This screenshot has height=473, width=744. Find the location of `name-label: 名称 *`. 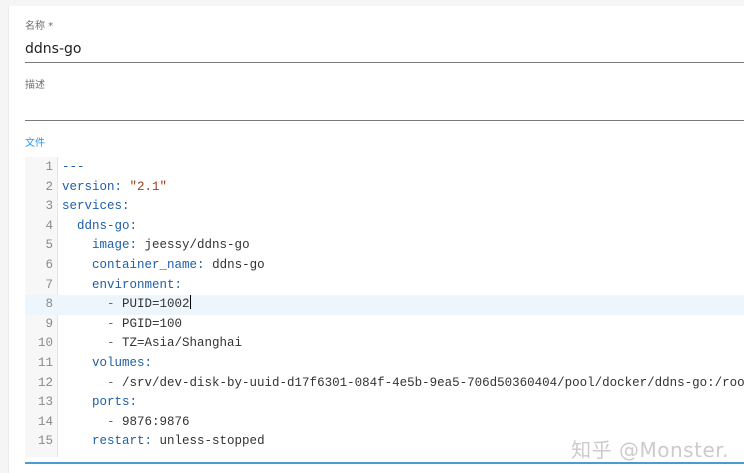

name-label: 名称 * is located at coordinates (39, 26).